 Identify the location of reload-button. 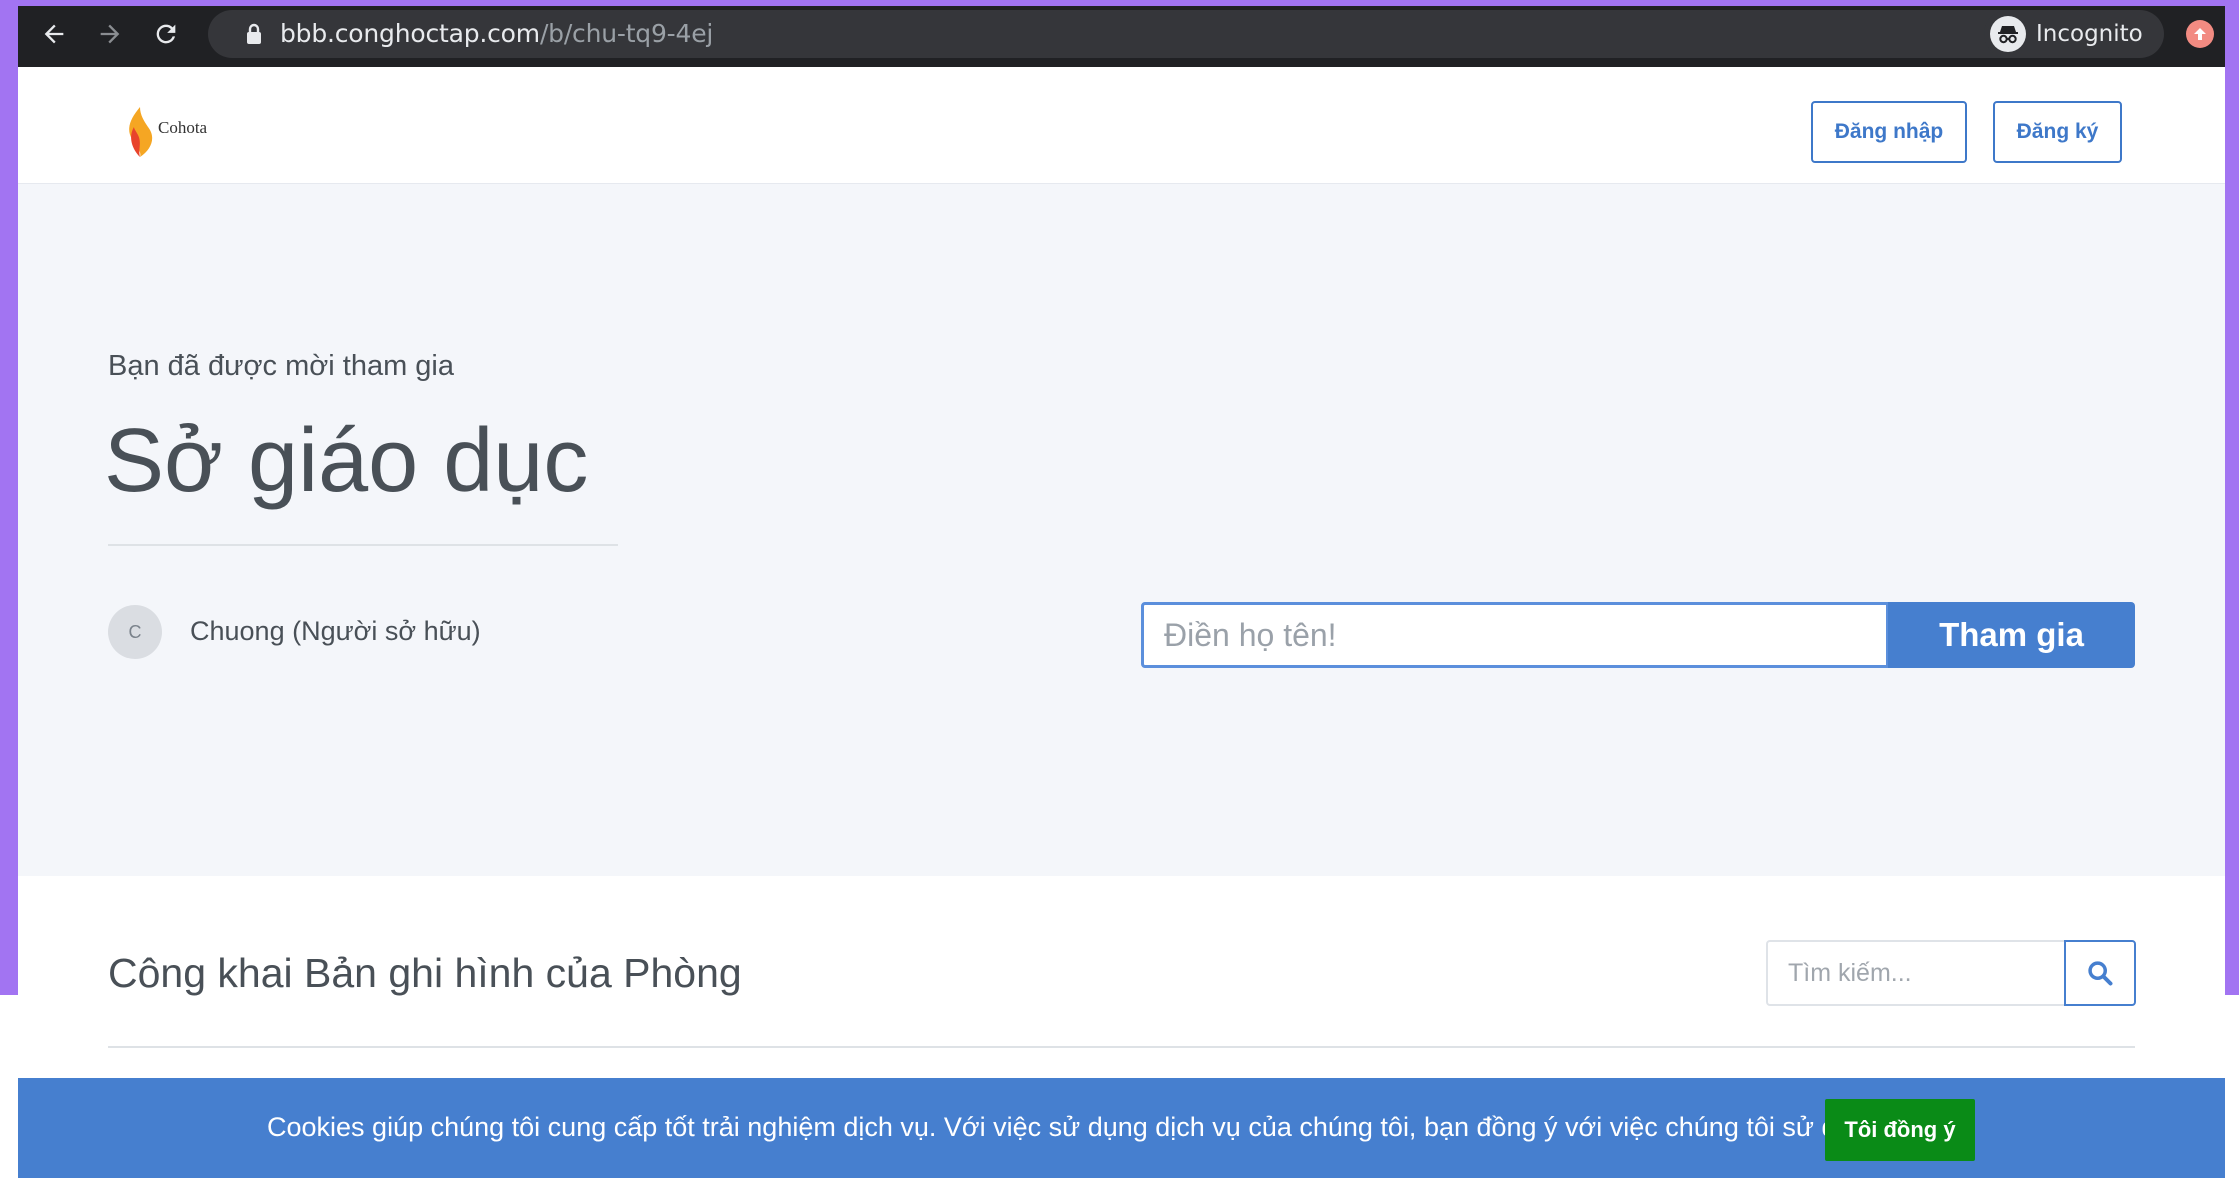
(166, 34).